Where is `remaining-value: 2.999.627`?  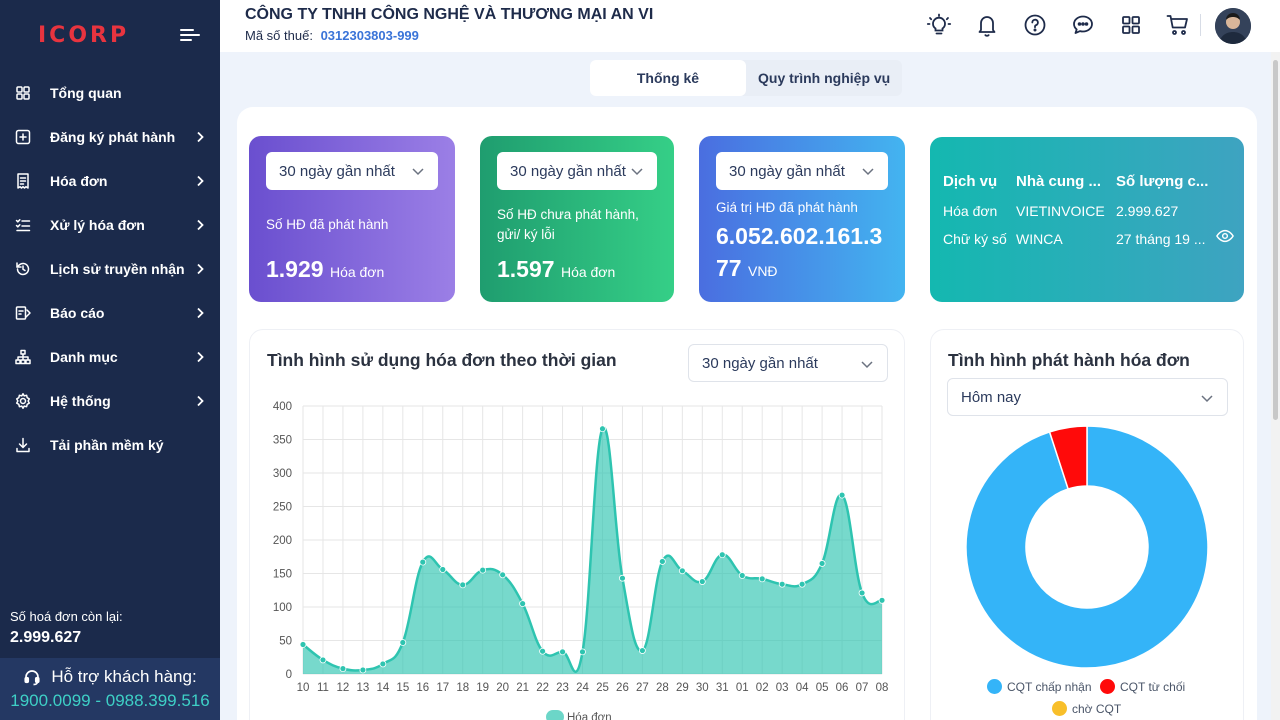 remaining-value: 2.999.627 is located at coordinates (46, 637).